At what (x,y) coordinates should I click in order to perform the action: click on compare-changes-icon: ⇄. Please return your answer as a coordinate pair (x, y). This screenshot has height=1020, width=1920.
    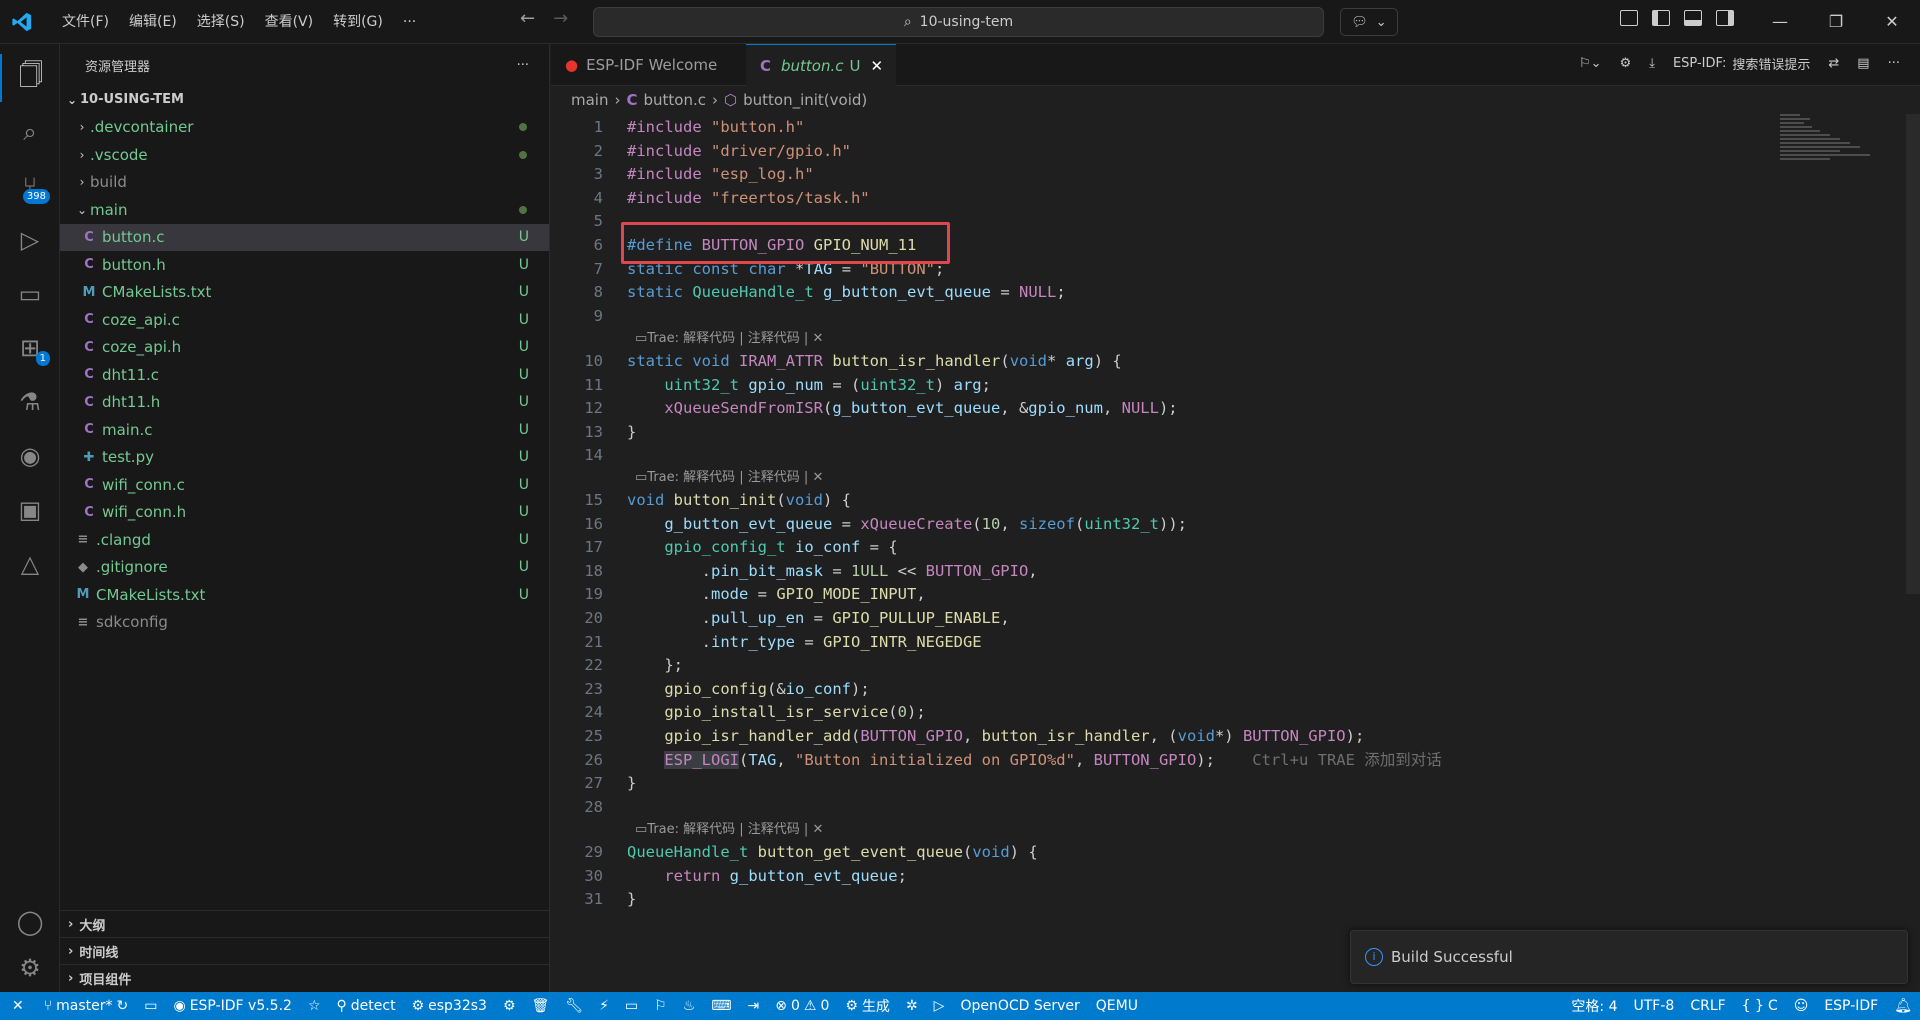
    Looking at the image, I should click on (1833, 63).